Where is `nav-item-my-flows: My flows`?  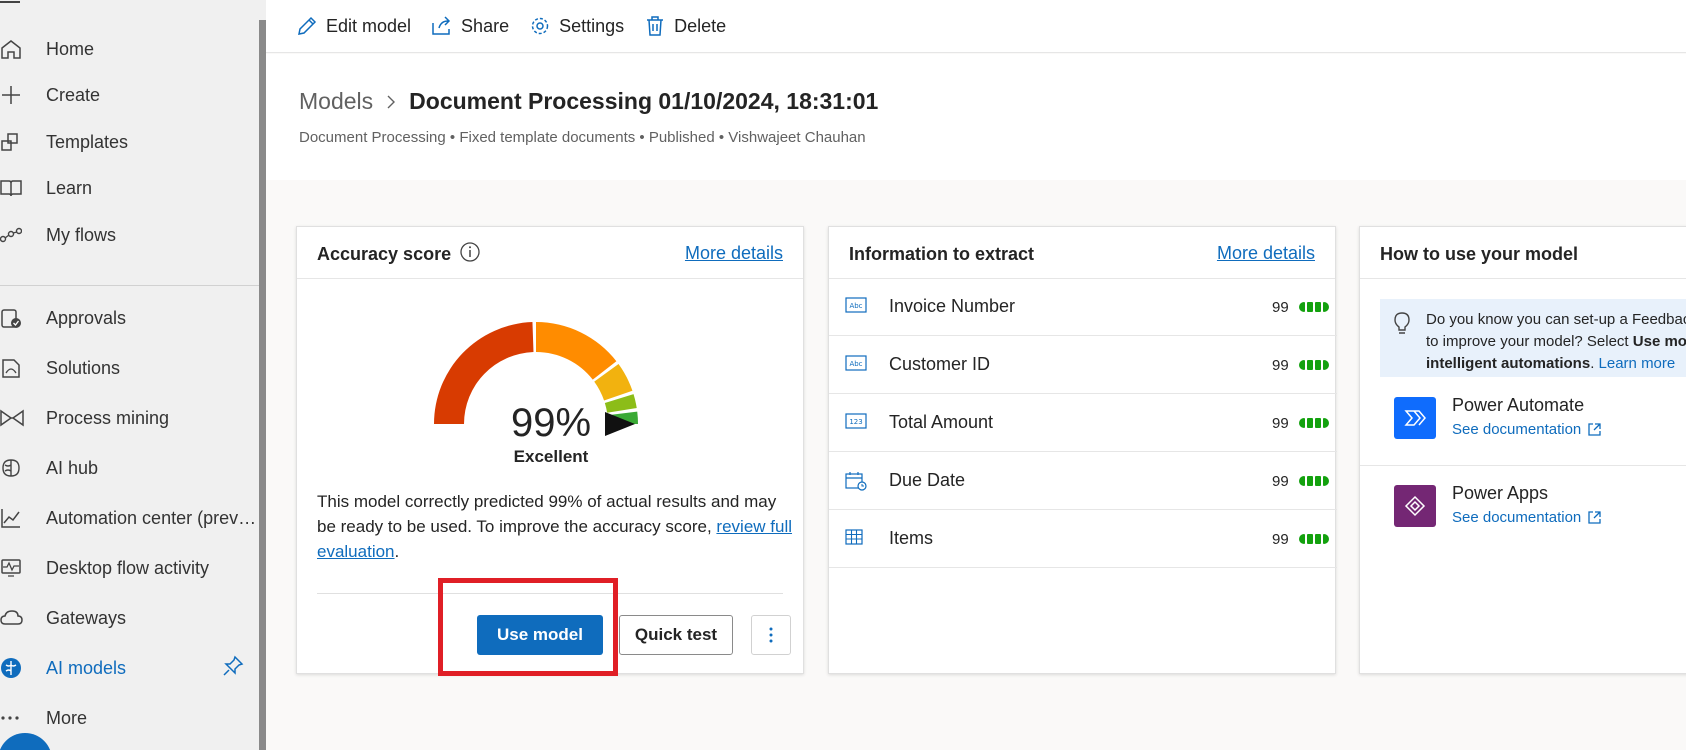
nav-item-my-flows: My flows is located at coordinates (129, 235).